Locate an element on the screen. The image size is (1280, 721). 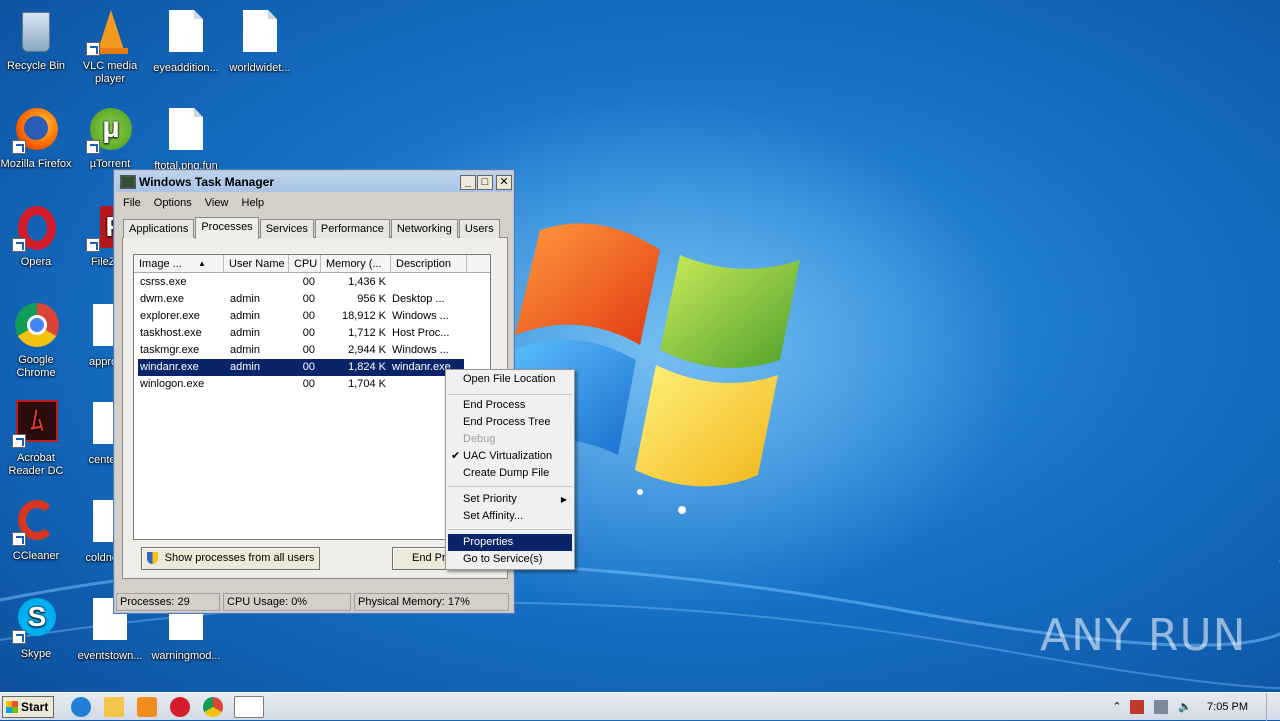
task-manager-taskbar-icon is located at coordinates (249, 707).